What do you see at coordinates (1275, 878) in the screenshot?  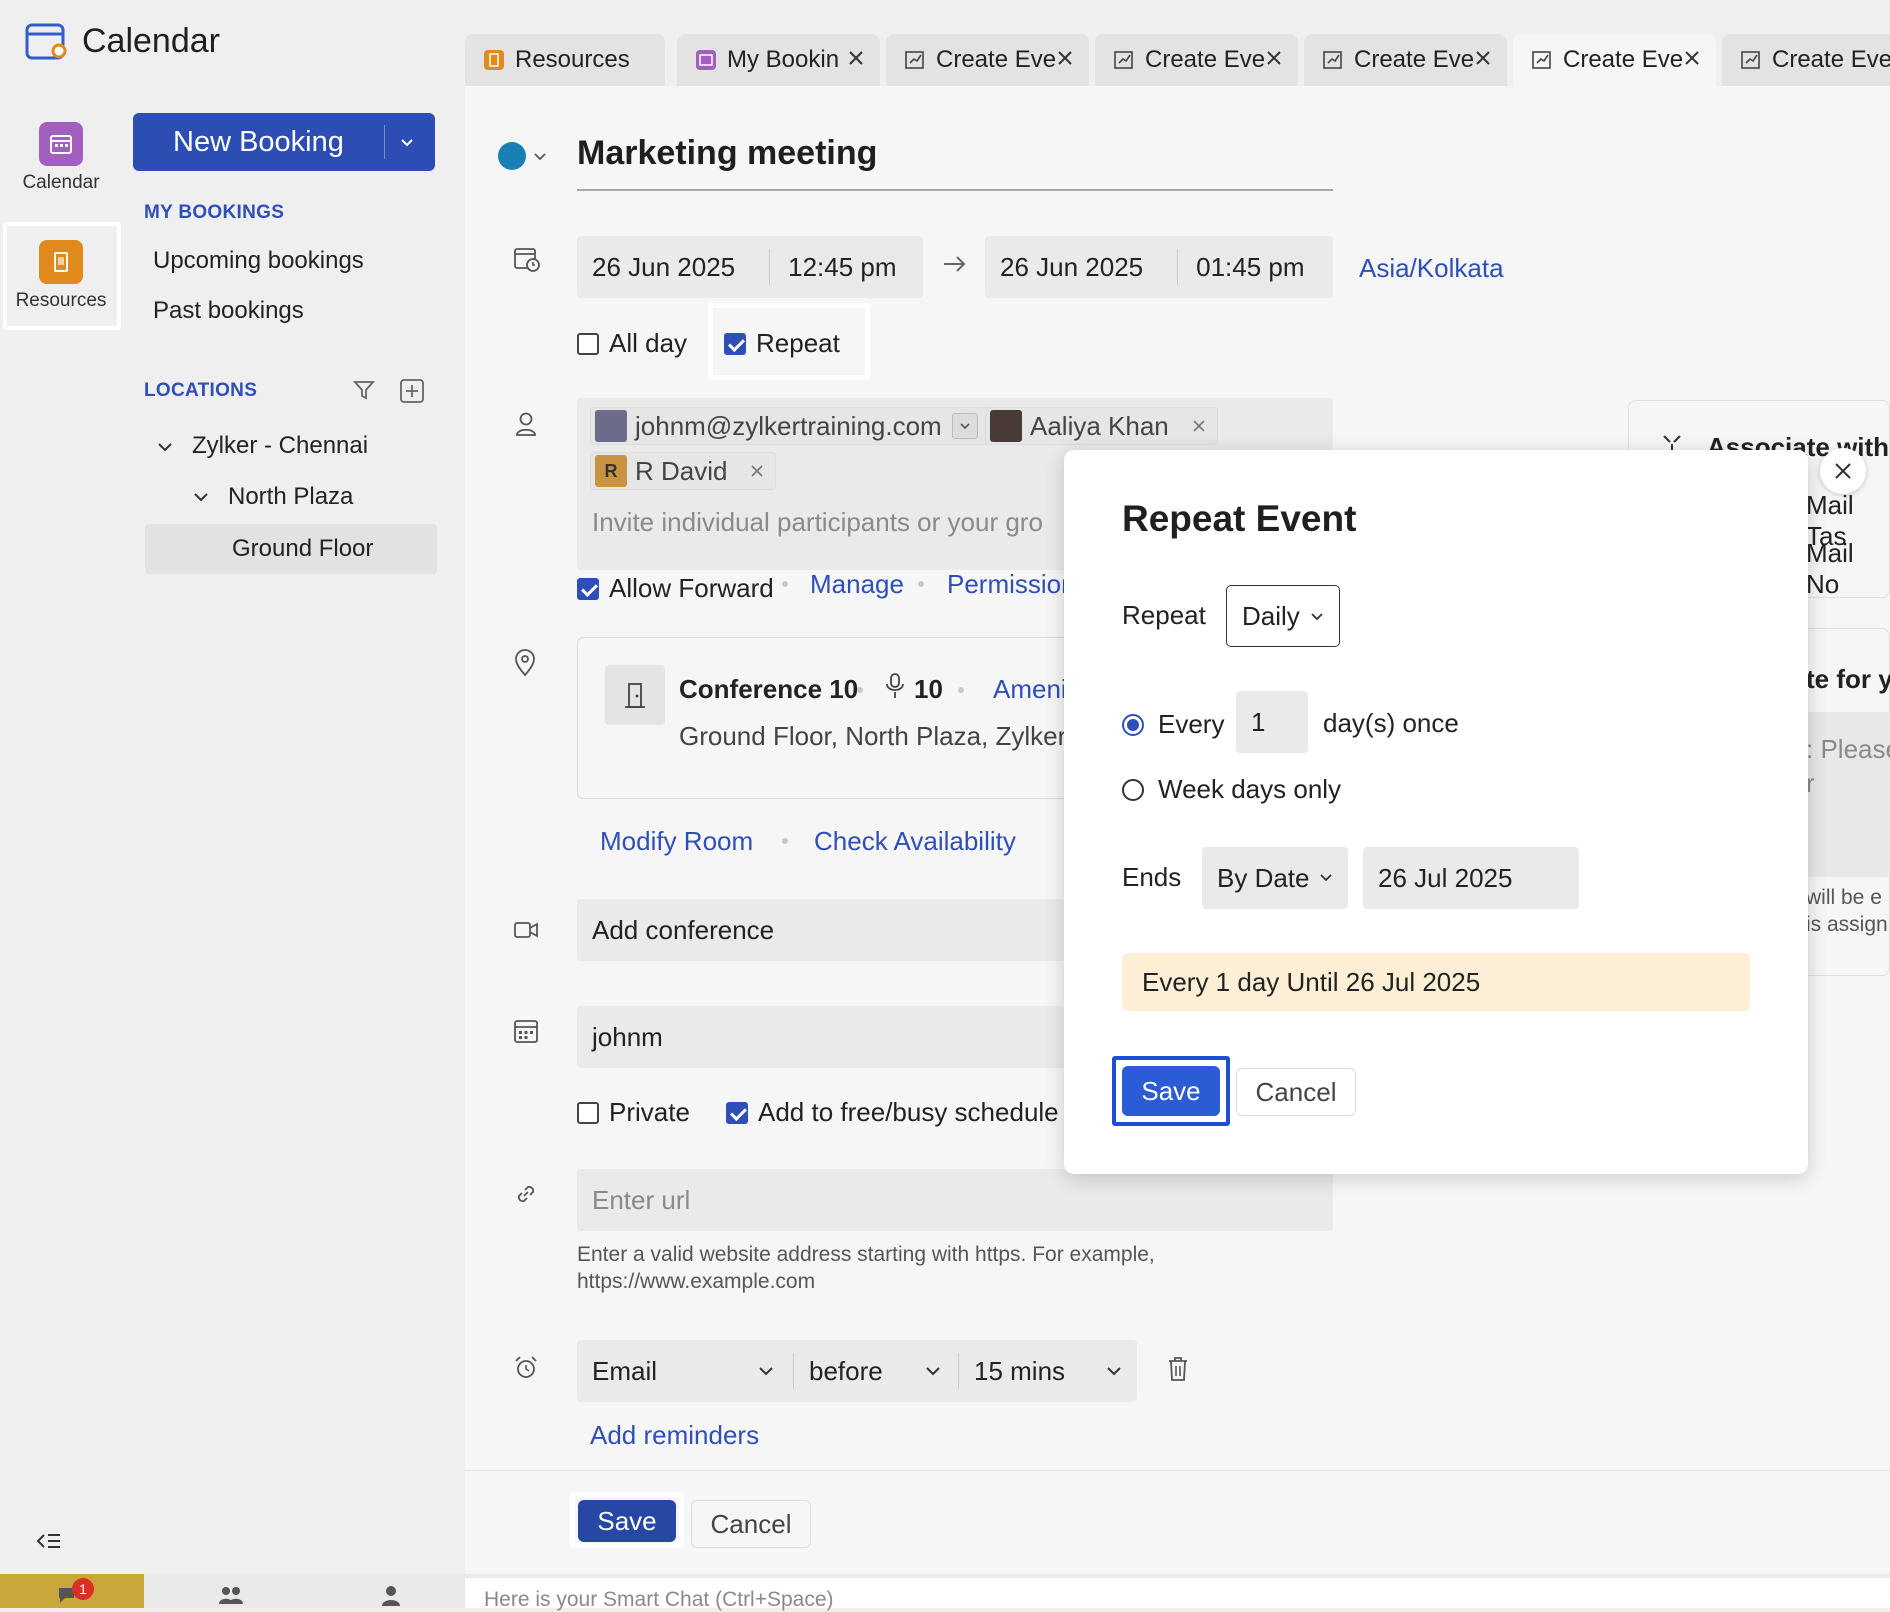 I see `ends-mode-select: By Date` at bounding box center [1275, 878].